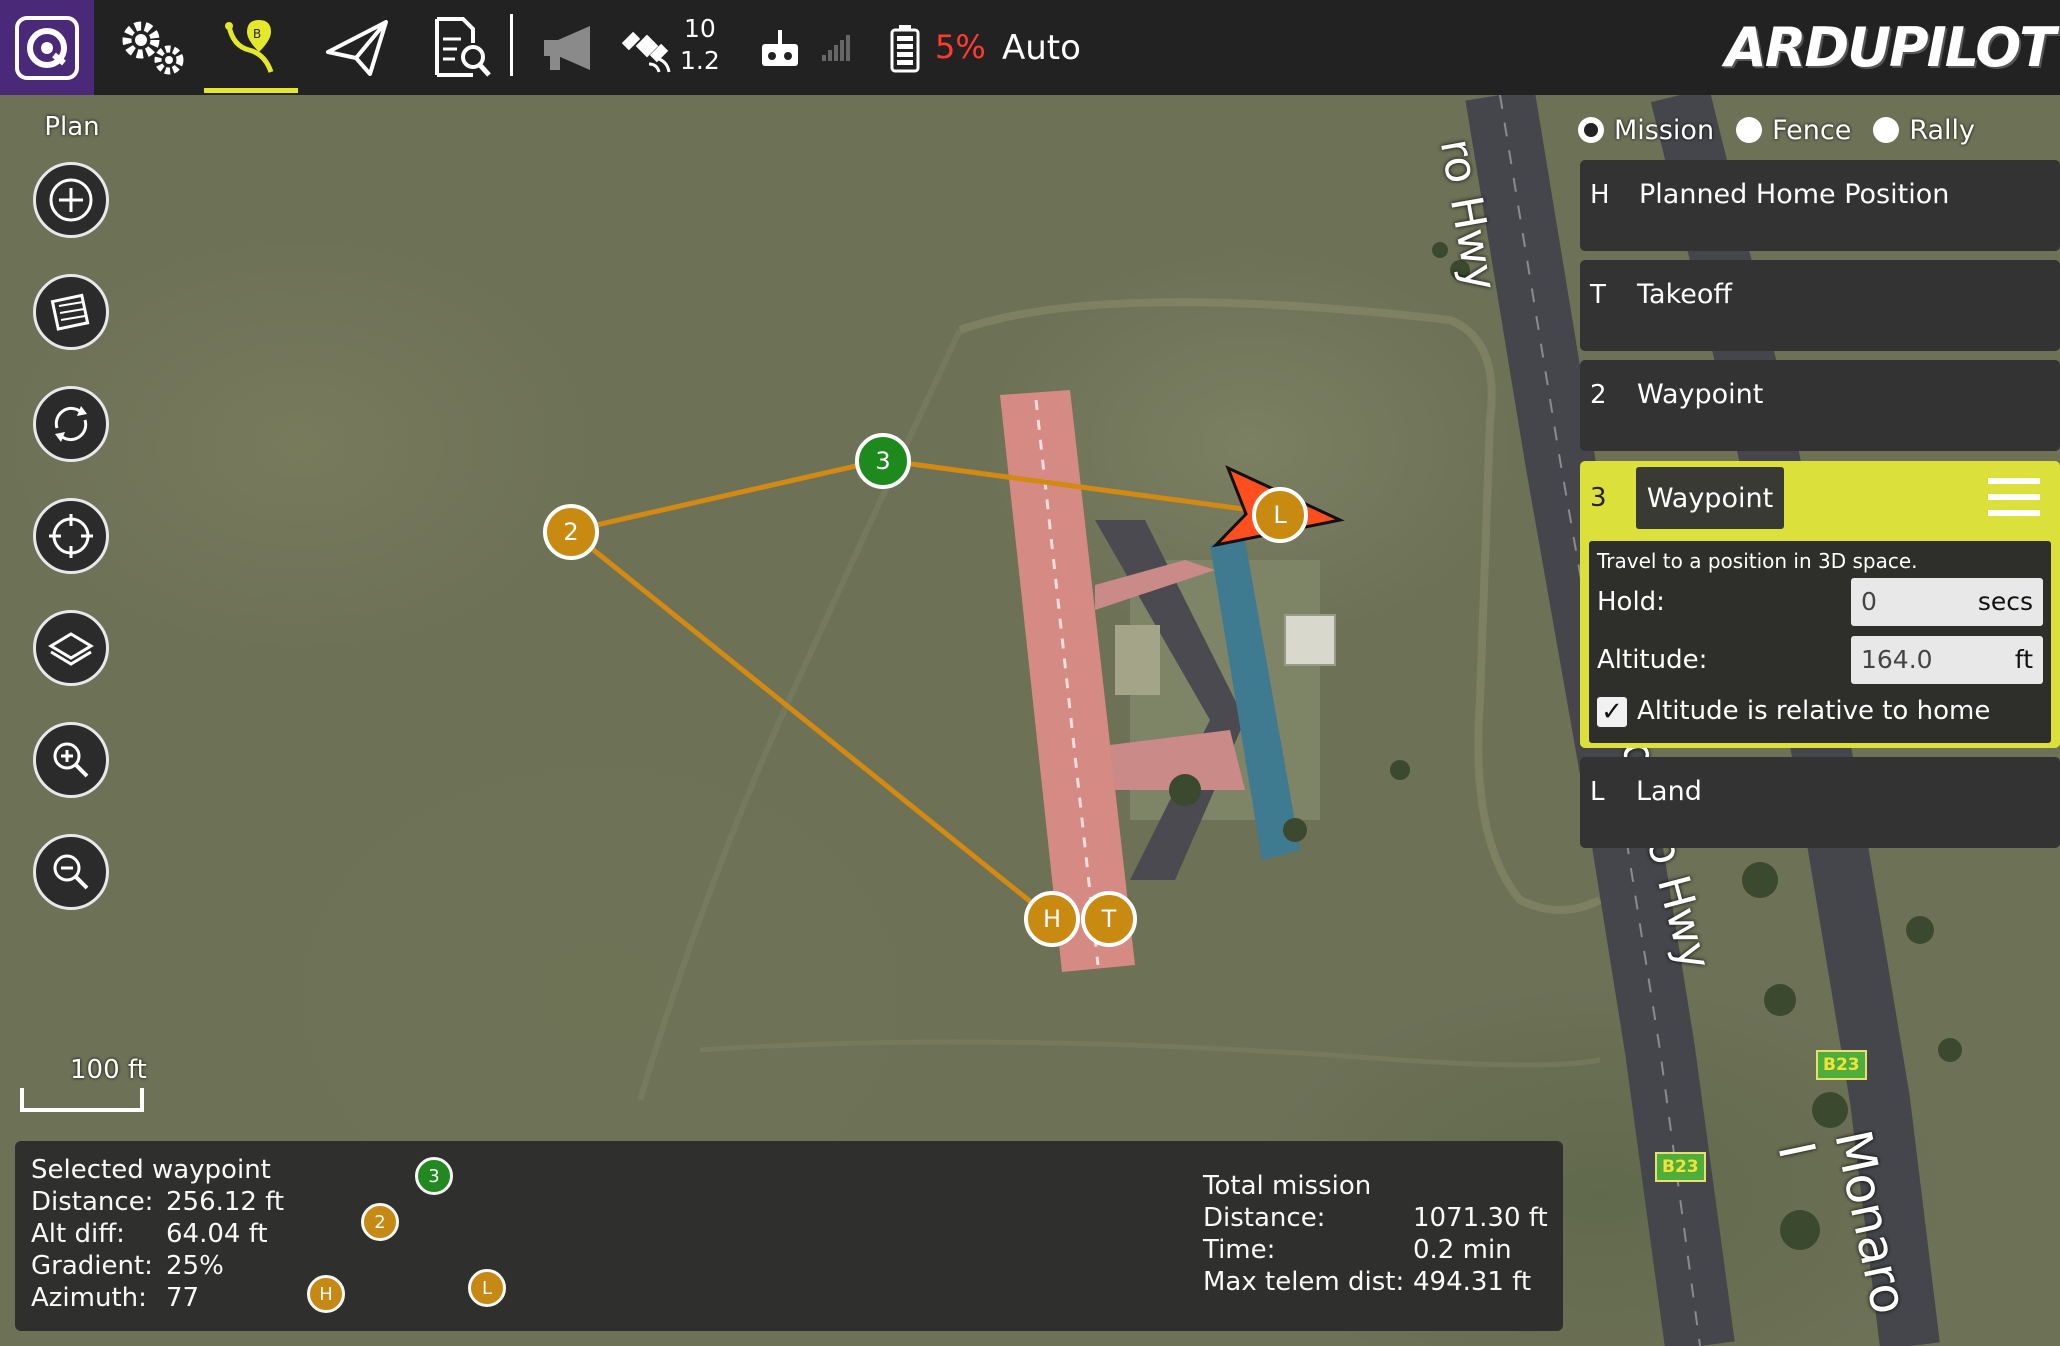  I want to click on radio-mission: Mission, so click(1646, 130).